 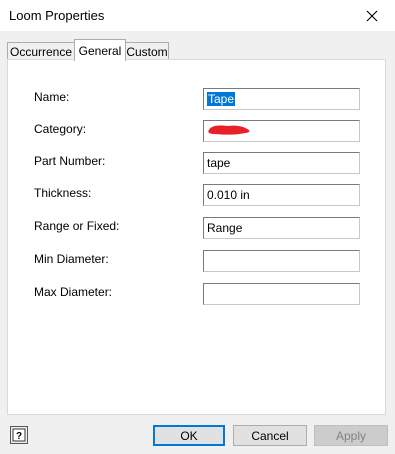 I want to click on thickness-label: Thickness:, so click(x=63, y=193).